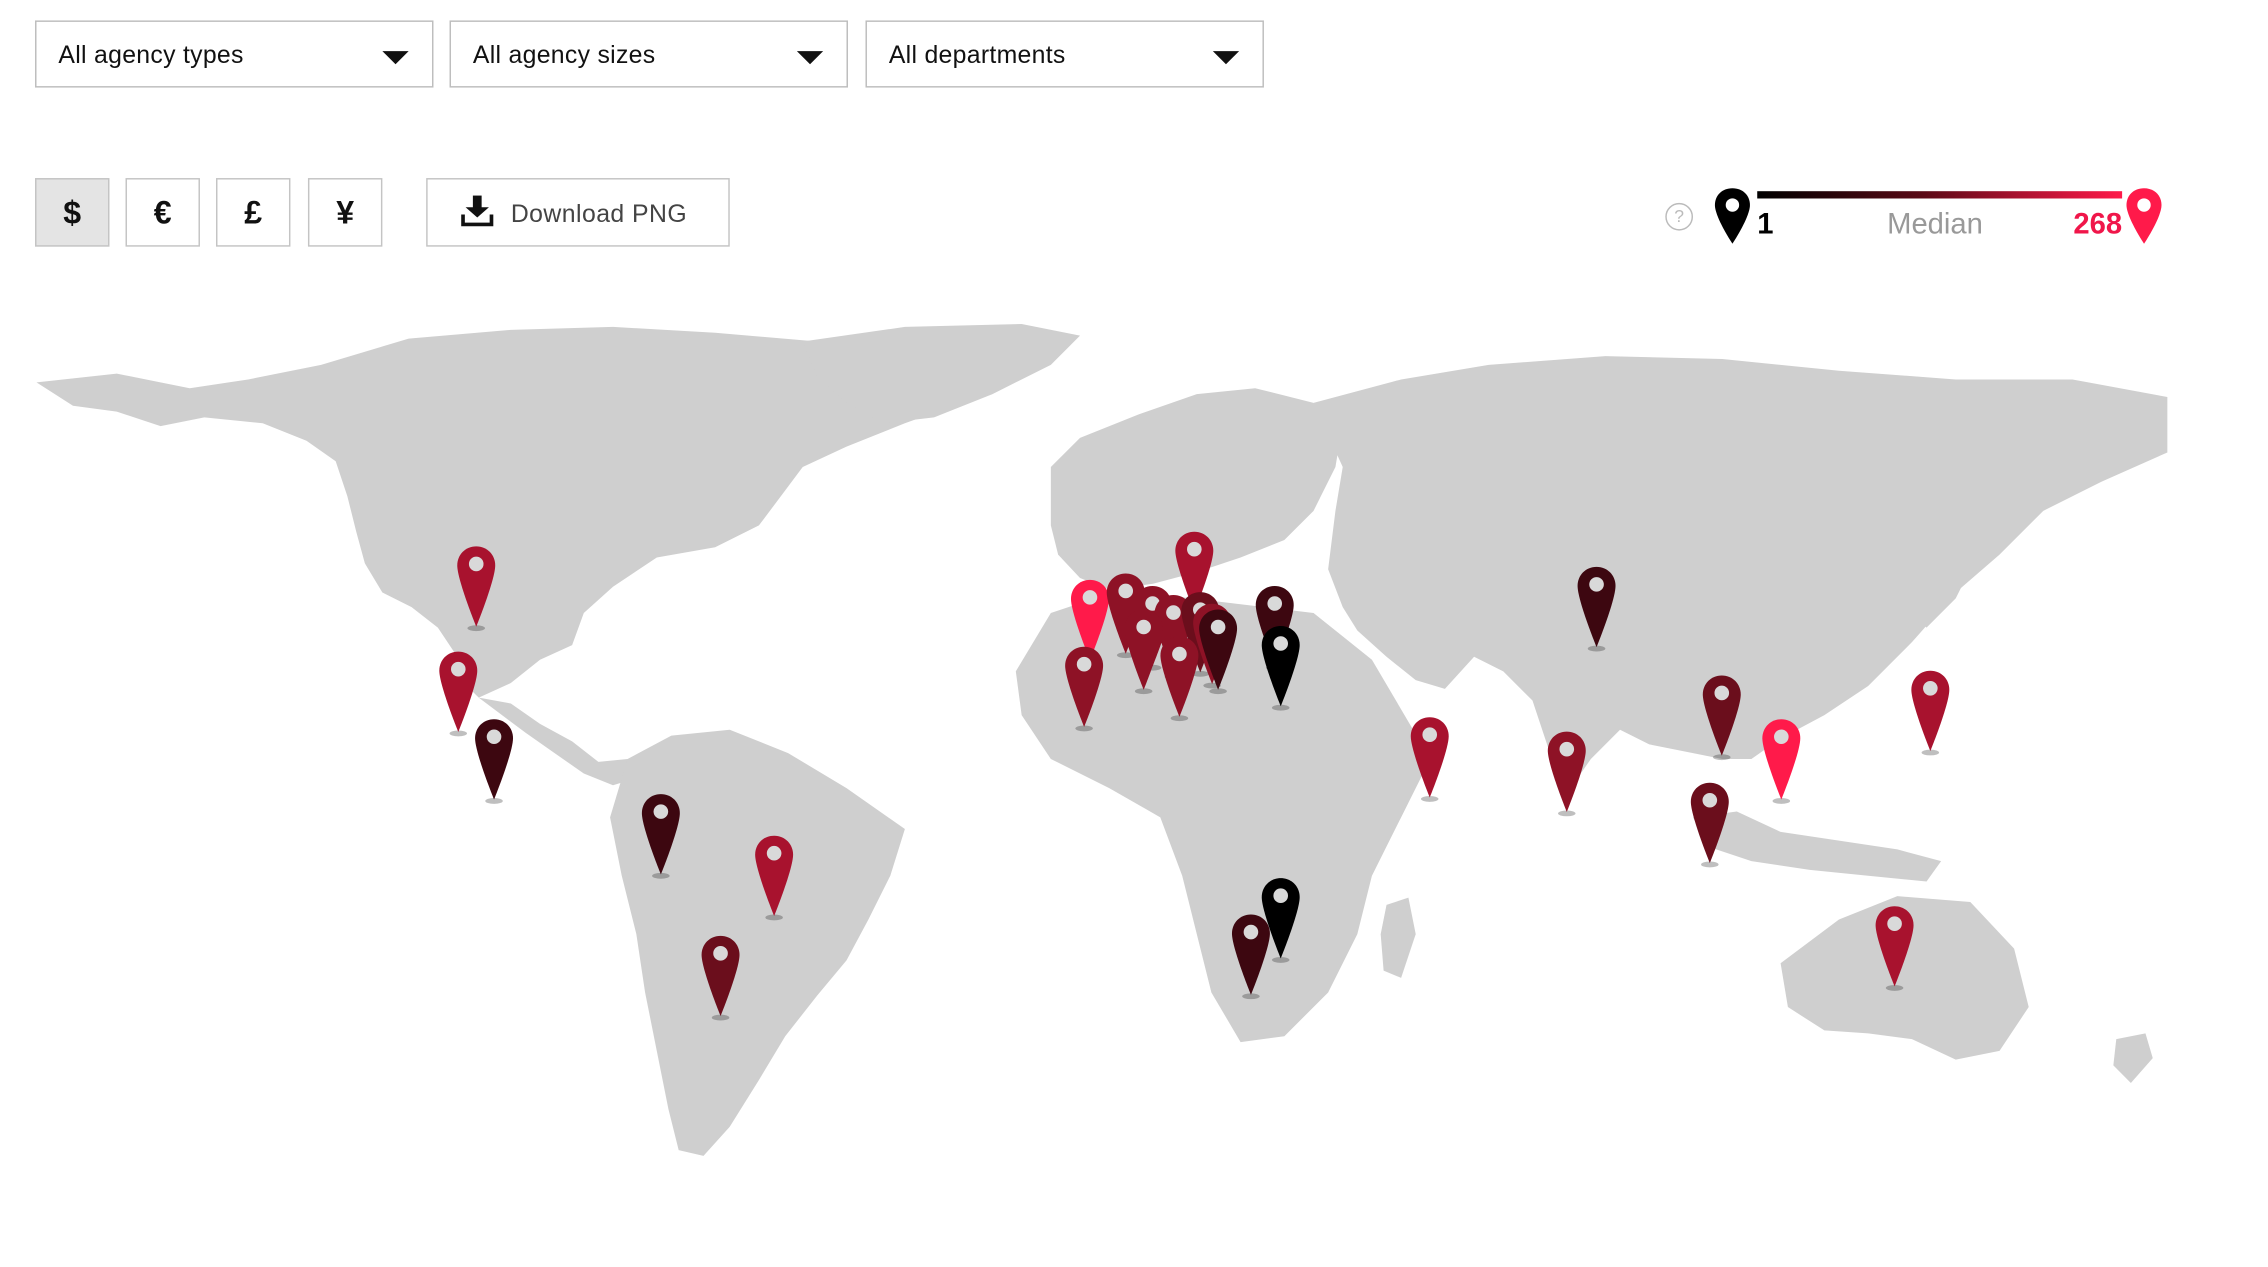 The image size is (2268, 1267). What do you see at coordinates (1765, 224) in the screenshot?
I see `legend-min-value: 1` at bounding box center [1765, 224].